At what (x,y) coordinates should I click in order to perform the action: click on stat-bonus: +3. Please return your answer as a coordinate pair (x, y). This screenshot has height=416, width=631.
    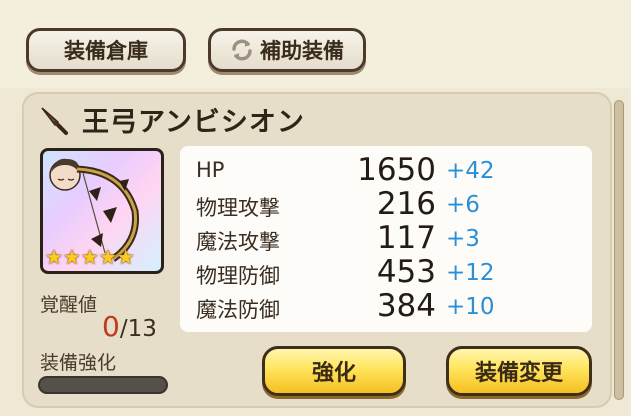
    Looking at the image, I should click on (463, 239).